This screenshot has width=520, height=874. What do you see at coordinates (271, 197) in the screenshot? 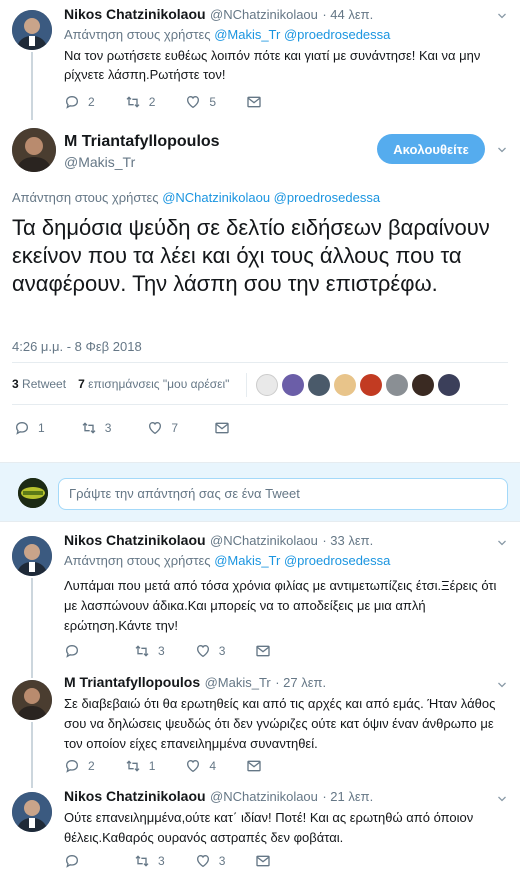
I see `reply-users: @NChatzinikolaou @proedrosedessa` at bounding box center [271, 197].